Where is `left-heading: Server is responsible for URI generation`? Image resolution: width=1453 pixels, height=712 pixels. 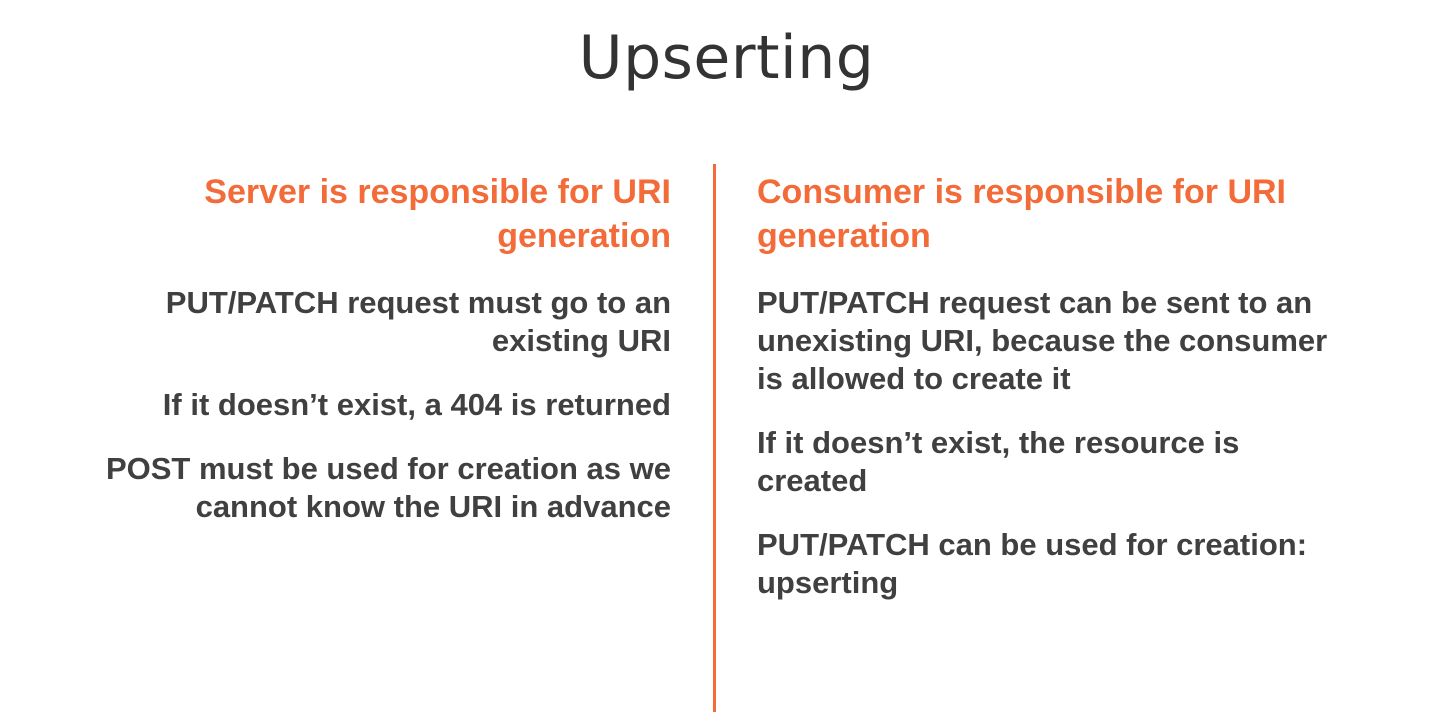
left-heading: Server is responsible for URI generation is located at coordinates (351, 214).